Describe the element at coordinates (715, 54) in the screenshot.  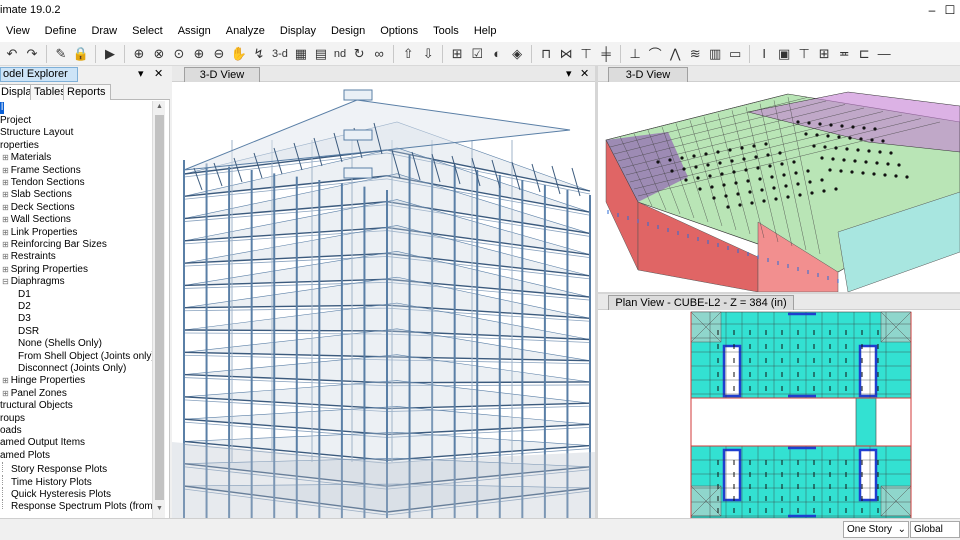
I see `wall-icon: ▥` at that location.